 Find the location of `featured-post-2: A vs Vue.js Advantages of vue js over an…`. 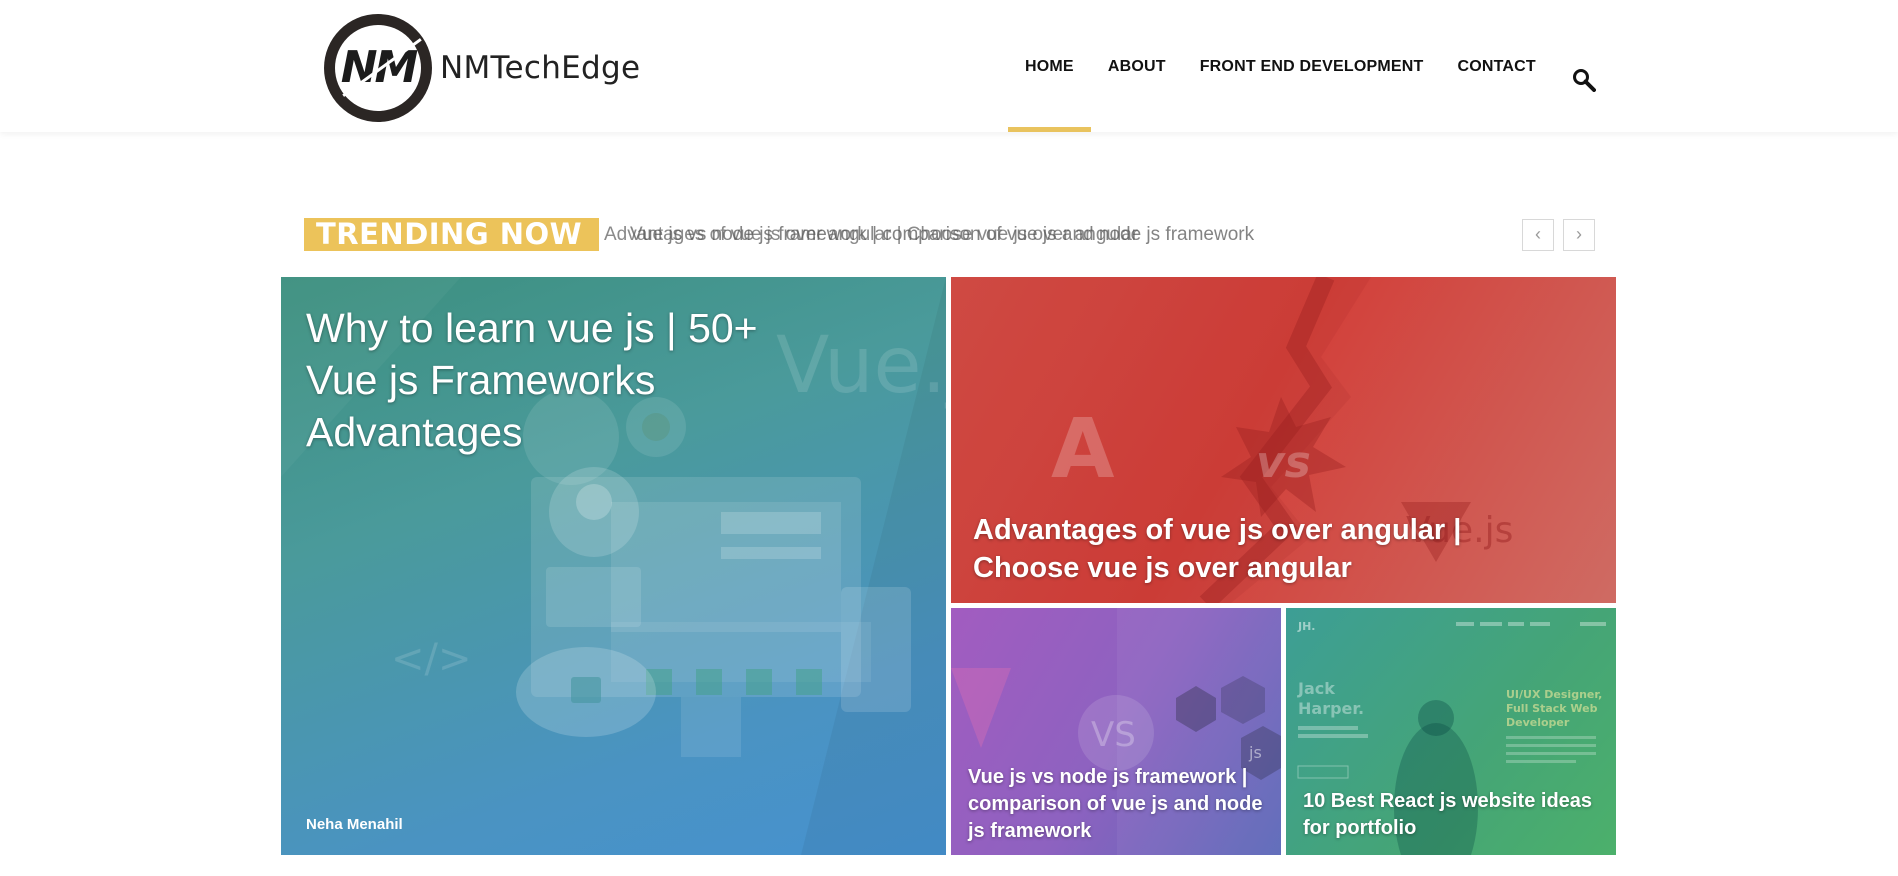

featured-post-2: A vs Vue.js Advantages of vue js over an… is located at coordinates (1283, 440).